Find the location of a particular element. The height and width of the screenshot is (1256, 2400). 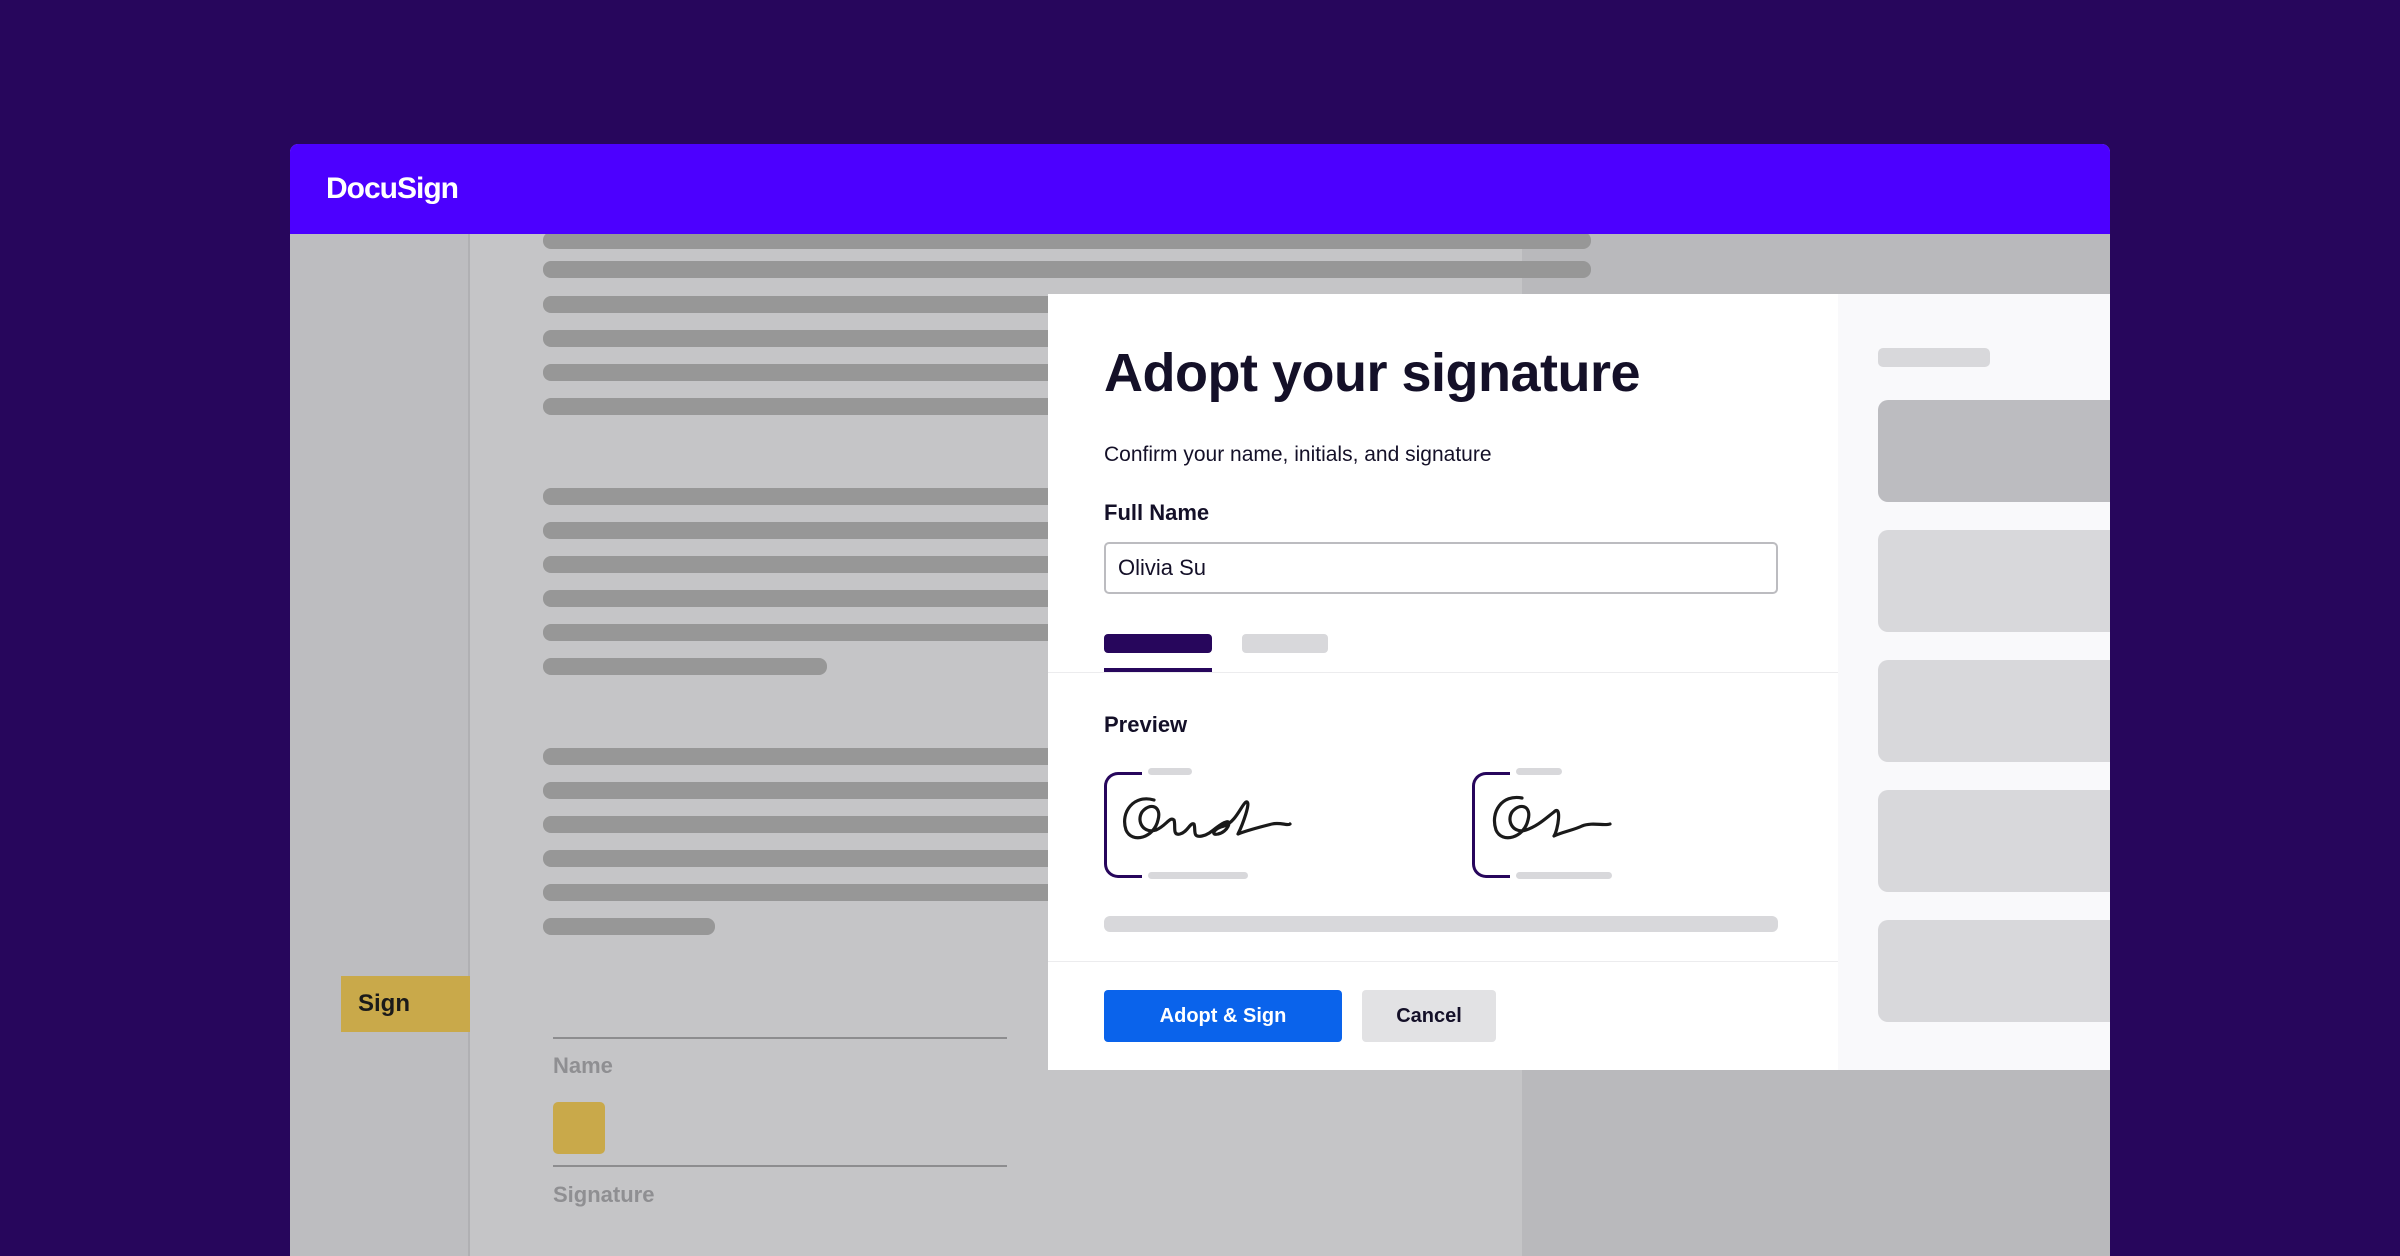

docusign-logo: DocuSign is located at coordinates (392, 188).